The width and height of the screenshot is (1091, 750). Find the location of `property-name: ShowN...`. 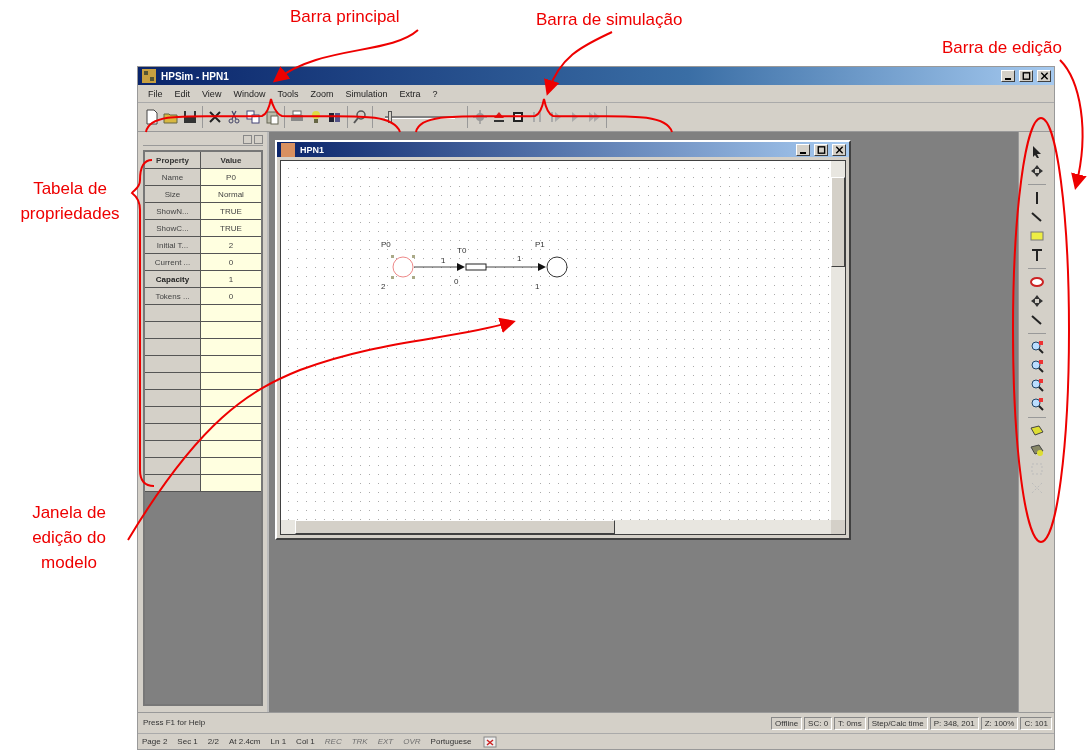

property-name: ShowN... is located at coordinates (173, 211).